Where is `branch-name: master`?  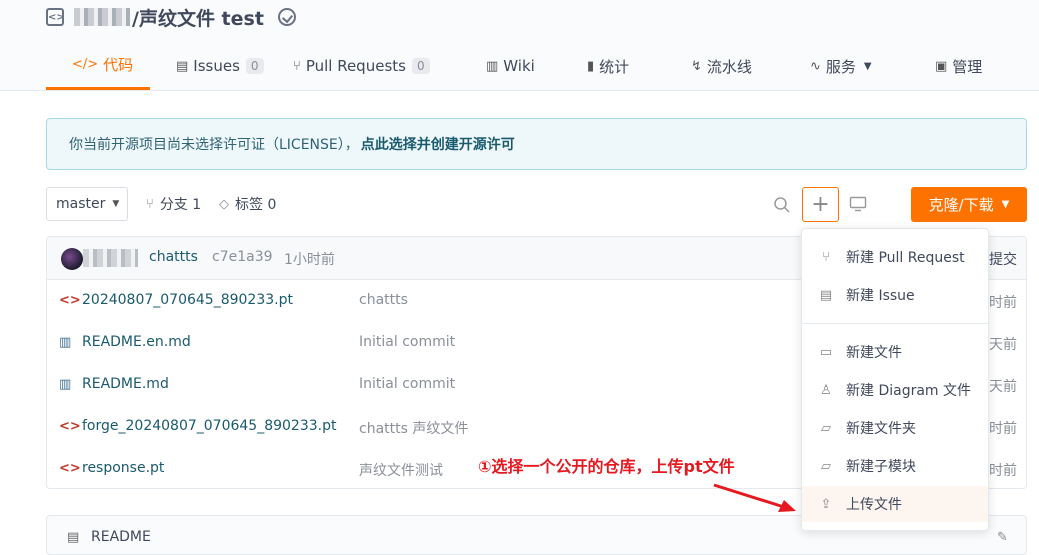 branch-name: master is located at coordinates (81, 204).